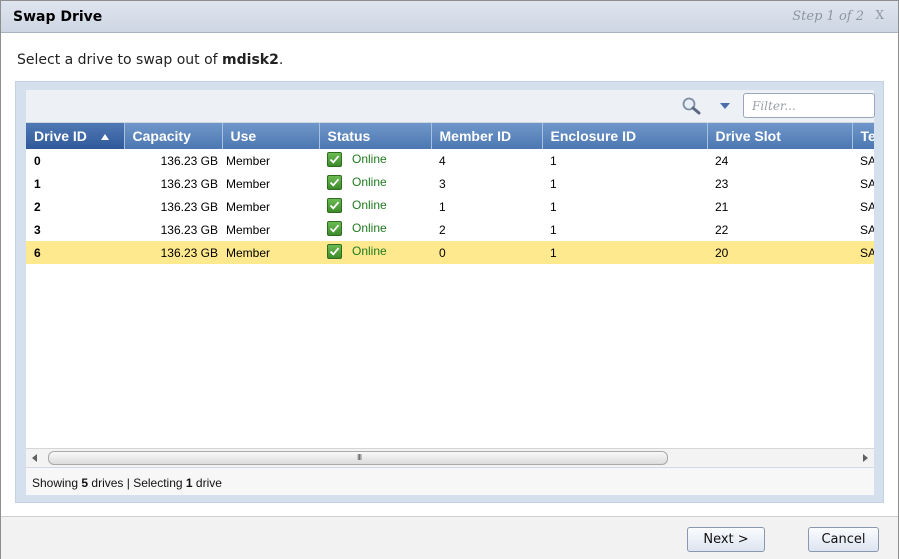 The width and height of the screenshot is (899, 559). I want to click on scroll-right-button, so click(865, 458).